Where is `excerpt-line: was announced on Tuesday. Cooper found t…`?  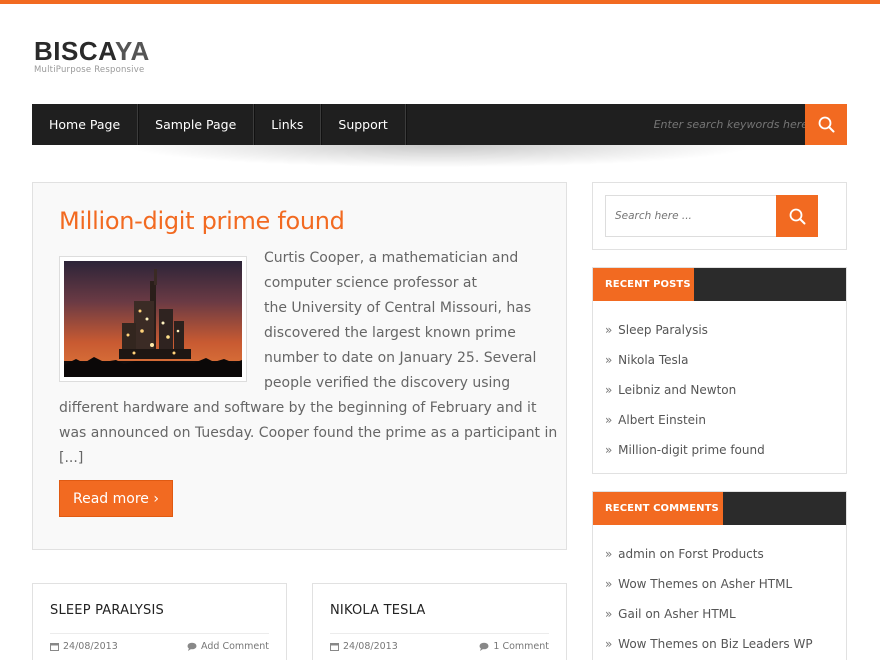 excerpt-line: was announced on Tuesday. Cooper found t… is located at coordinates (308, 433).